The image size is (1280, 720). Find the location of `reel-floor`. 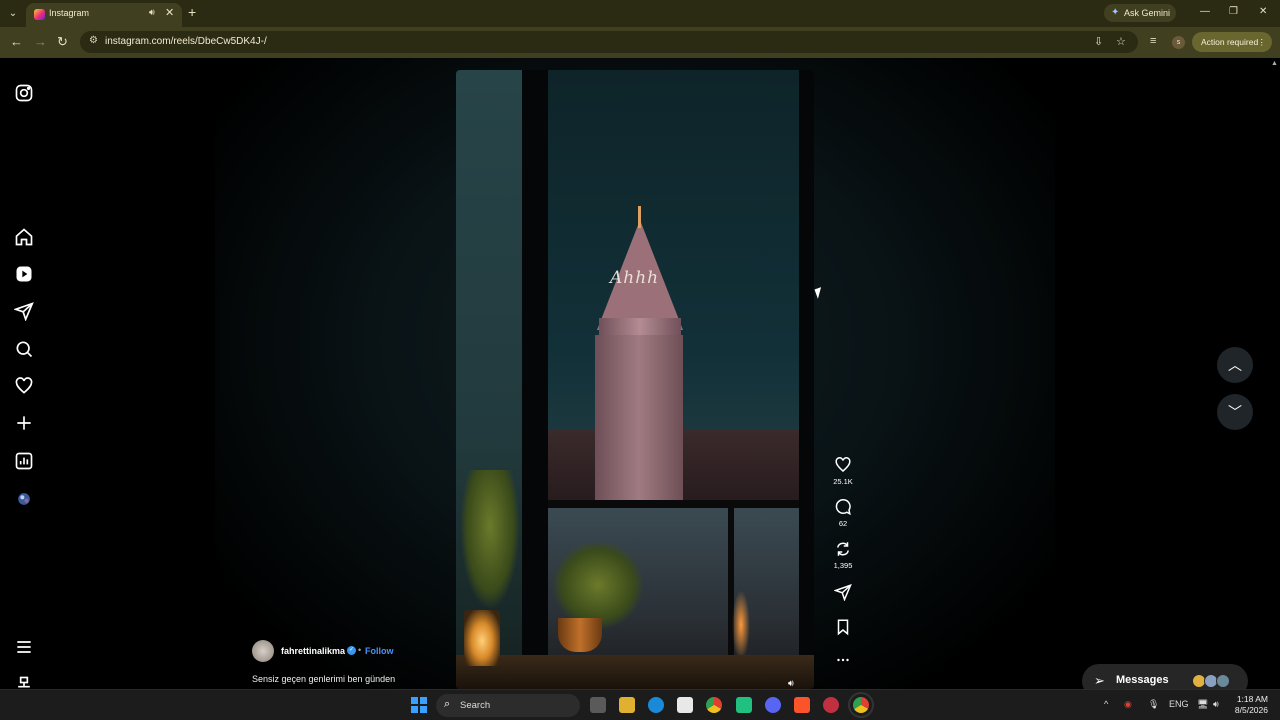

reel-floor is located at coordinates (635, 672).